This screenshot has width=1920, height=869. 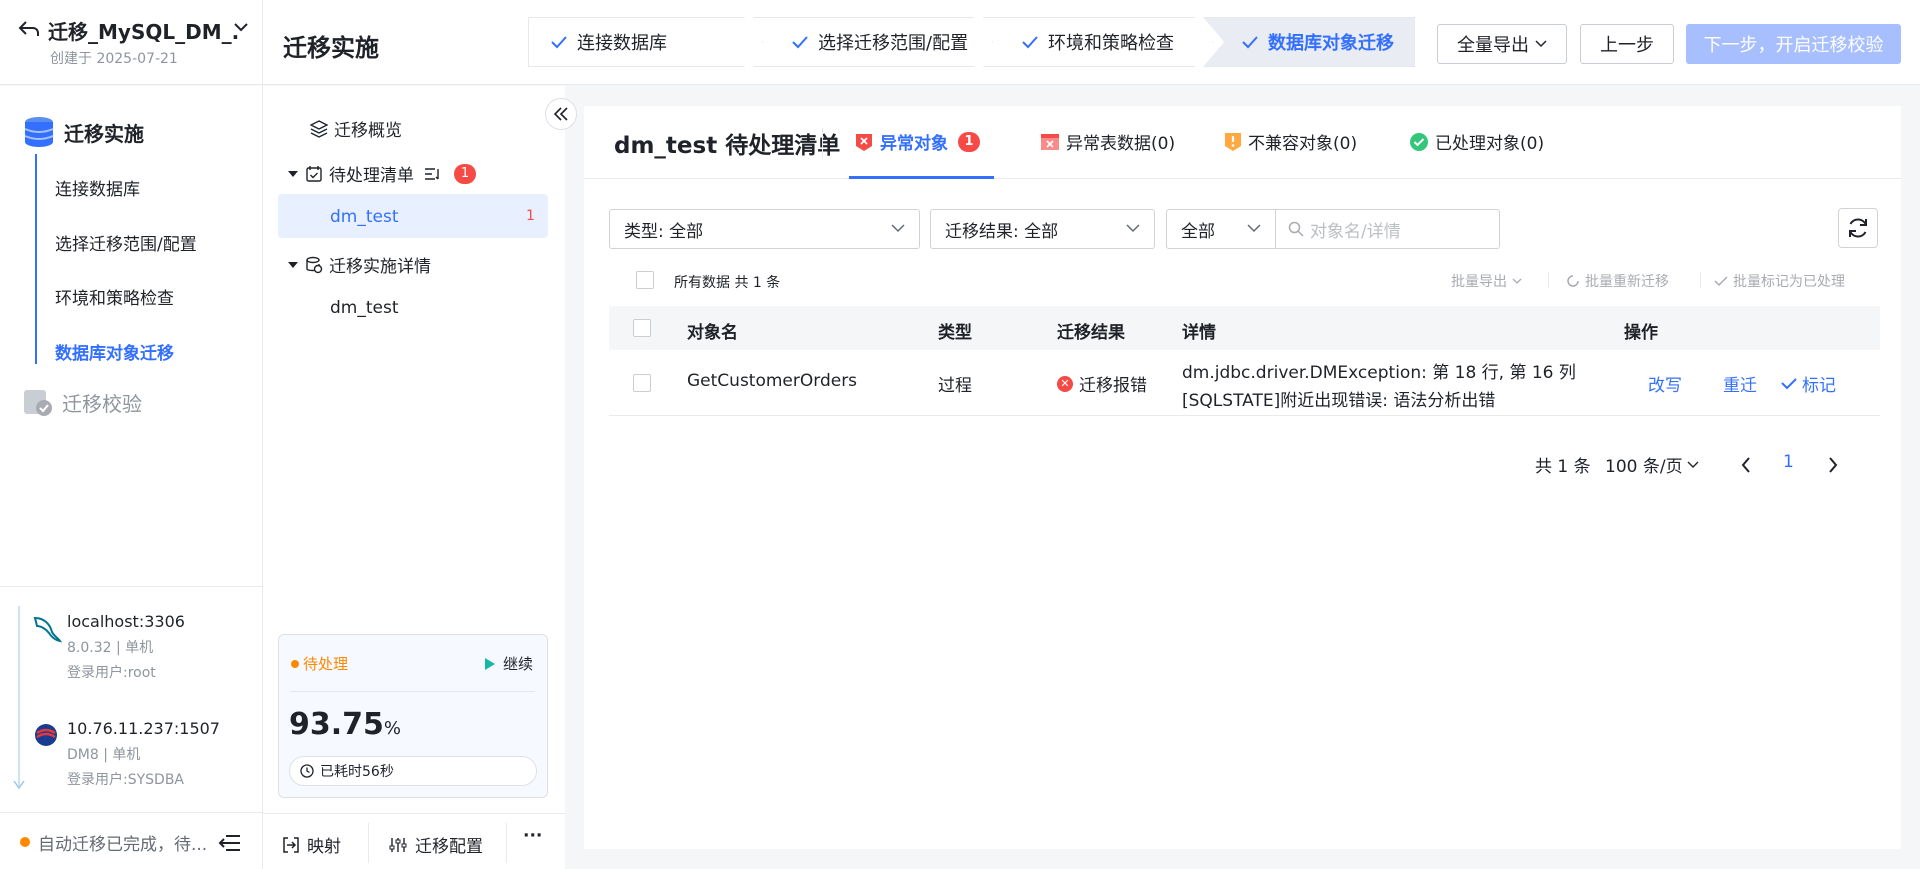 What do you see at coordinates (508, 663) in the screenshot?
I see `continue-button: 继续` at bounding box center [508, 663].